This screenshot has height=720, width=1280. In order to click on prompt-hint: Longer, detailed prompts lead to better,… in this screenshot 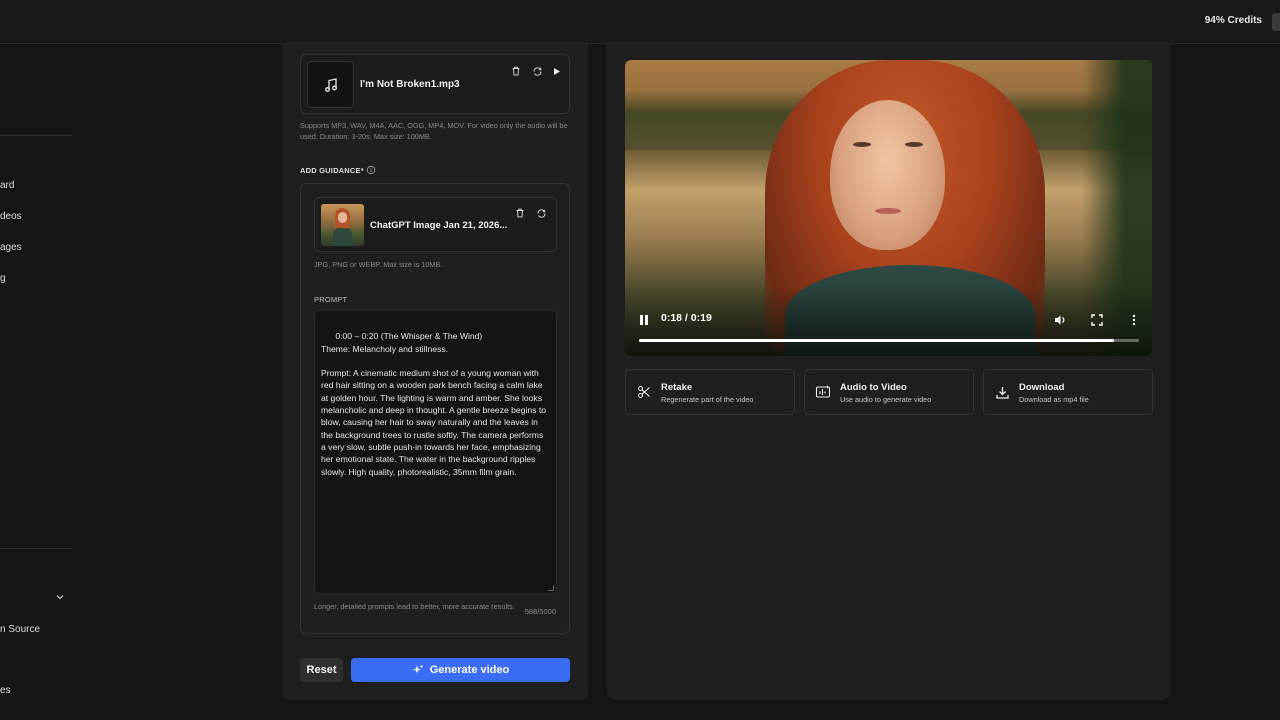, I will do `click(414, 606)`.